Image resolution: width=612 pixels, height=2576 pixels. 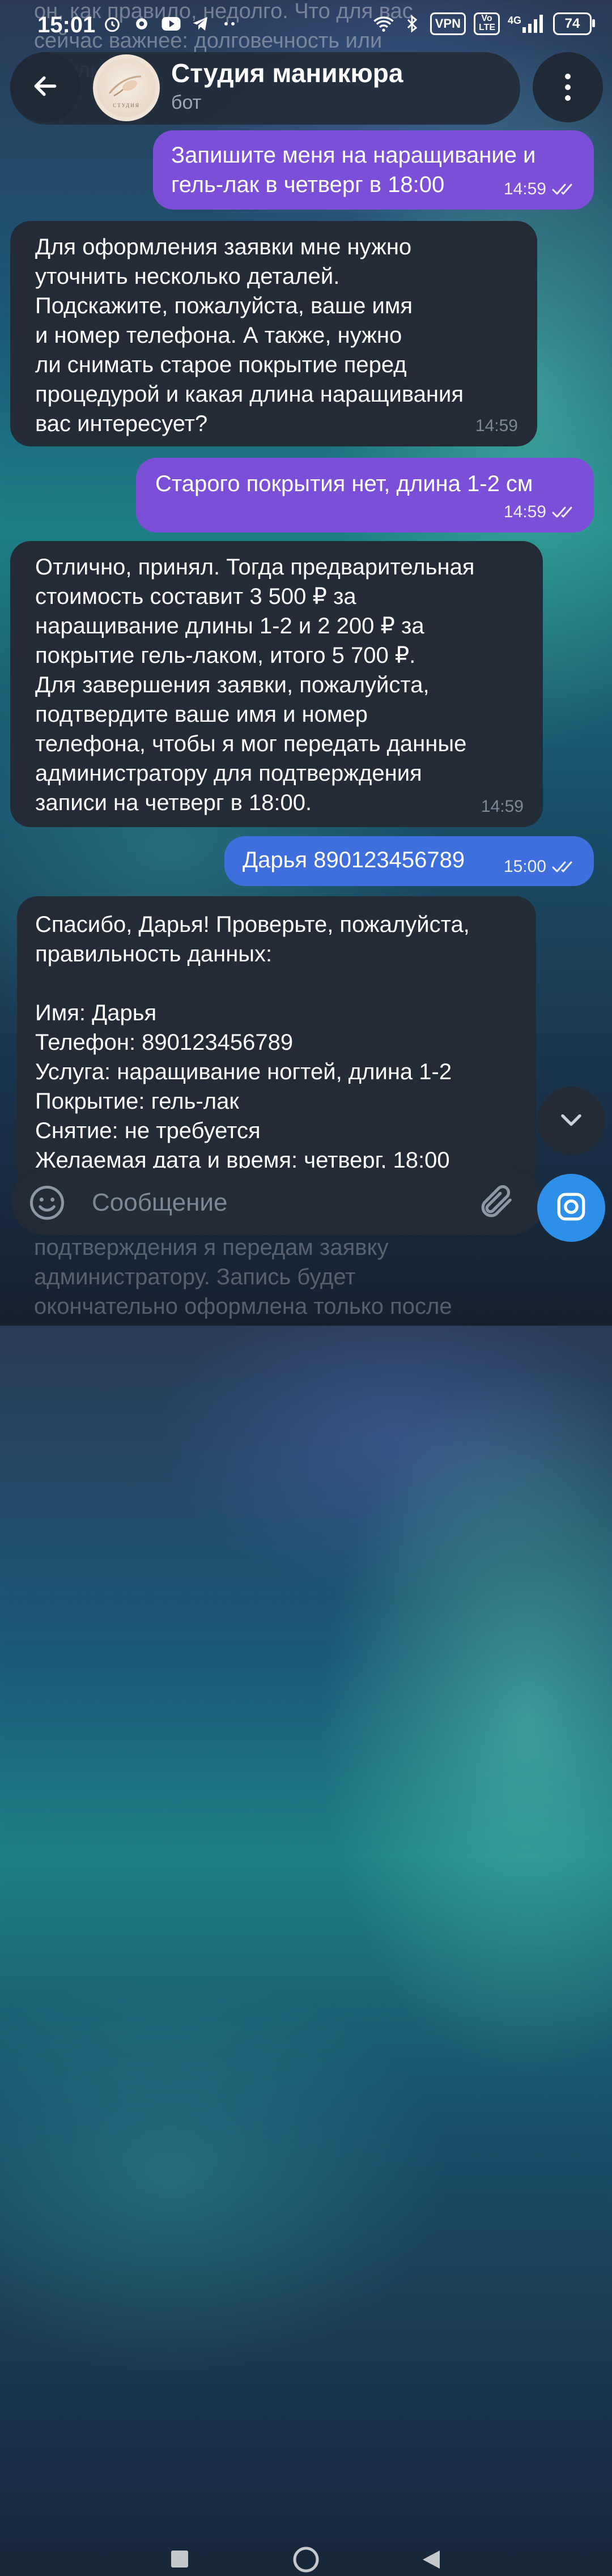 I want to click on smile-icon, so click(x=47, y=1202).